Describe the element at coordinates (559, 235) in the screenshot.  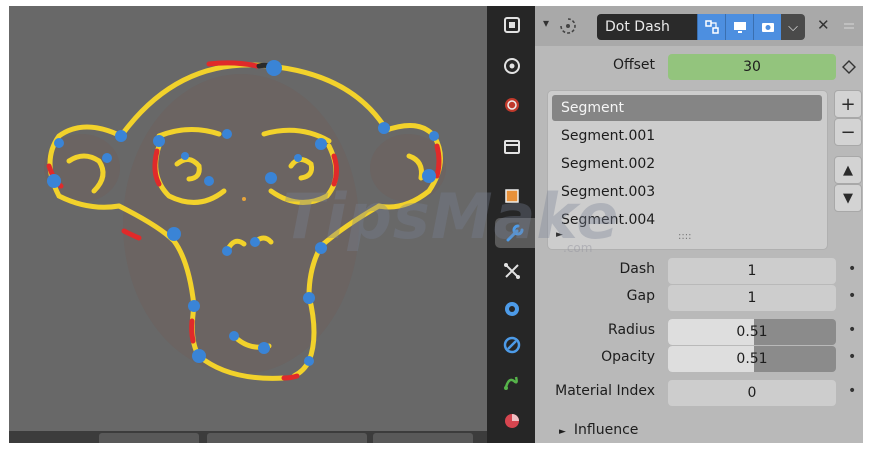
I see `list-filter-toggle: ►` at that location.